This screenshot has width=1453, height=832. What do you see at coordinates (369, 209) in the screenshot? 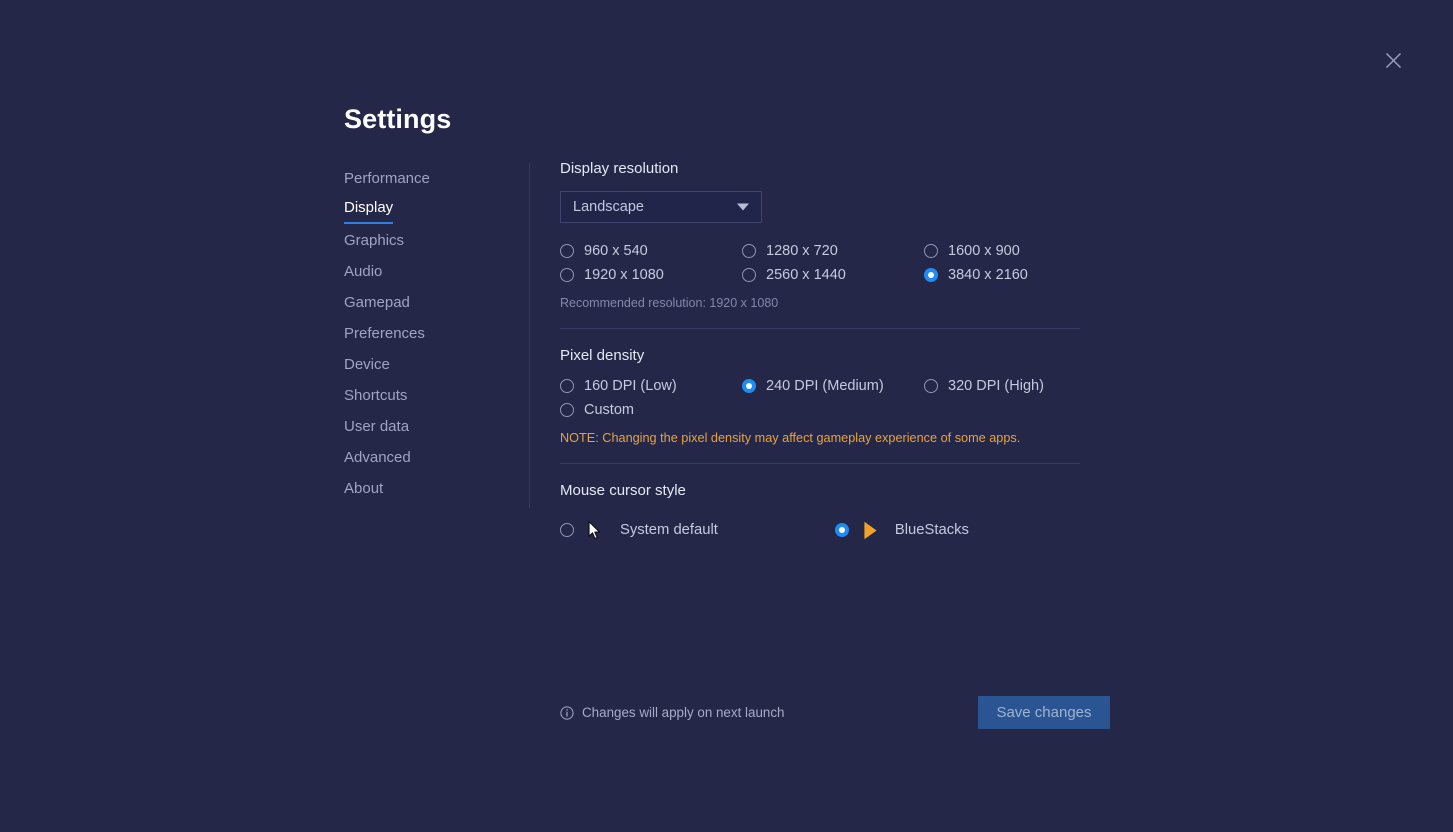
I see `sidebar-item-display: Display` at bounding box center [369, 209].